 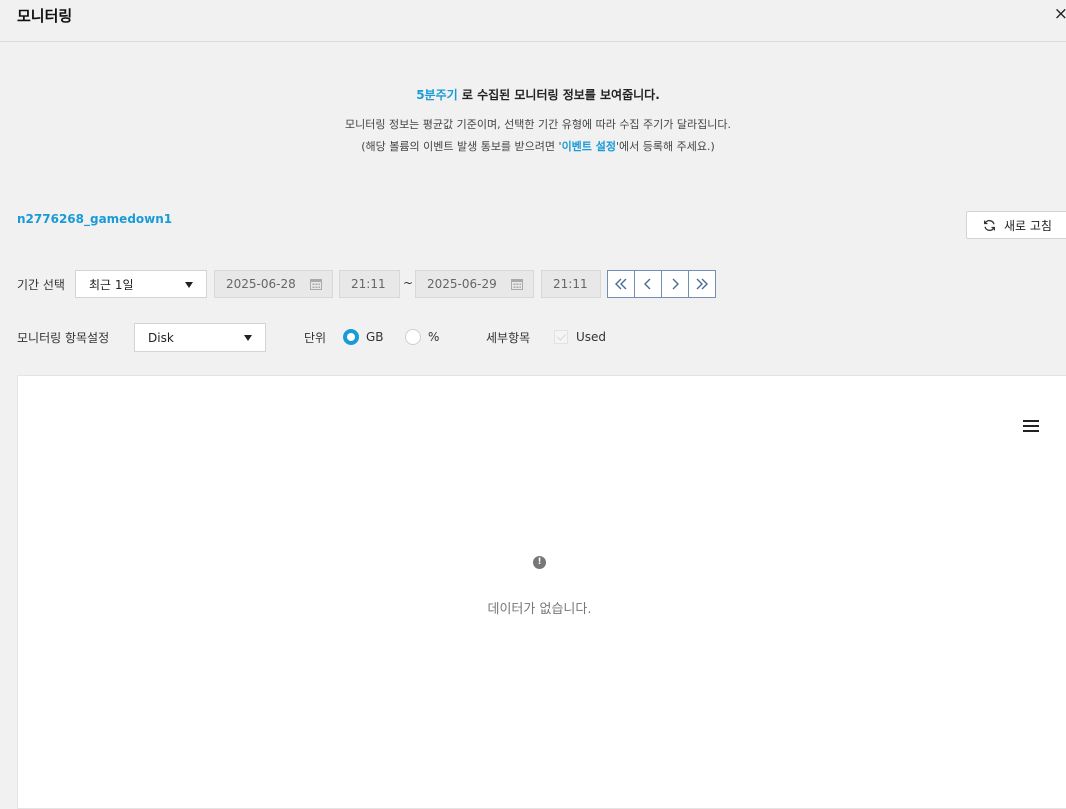 I want to click on unit-radio-gb: GB, so click(x=363, y=337).